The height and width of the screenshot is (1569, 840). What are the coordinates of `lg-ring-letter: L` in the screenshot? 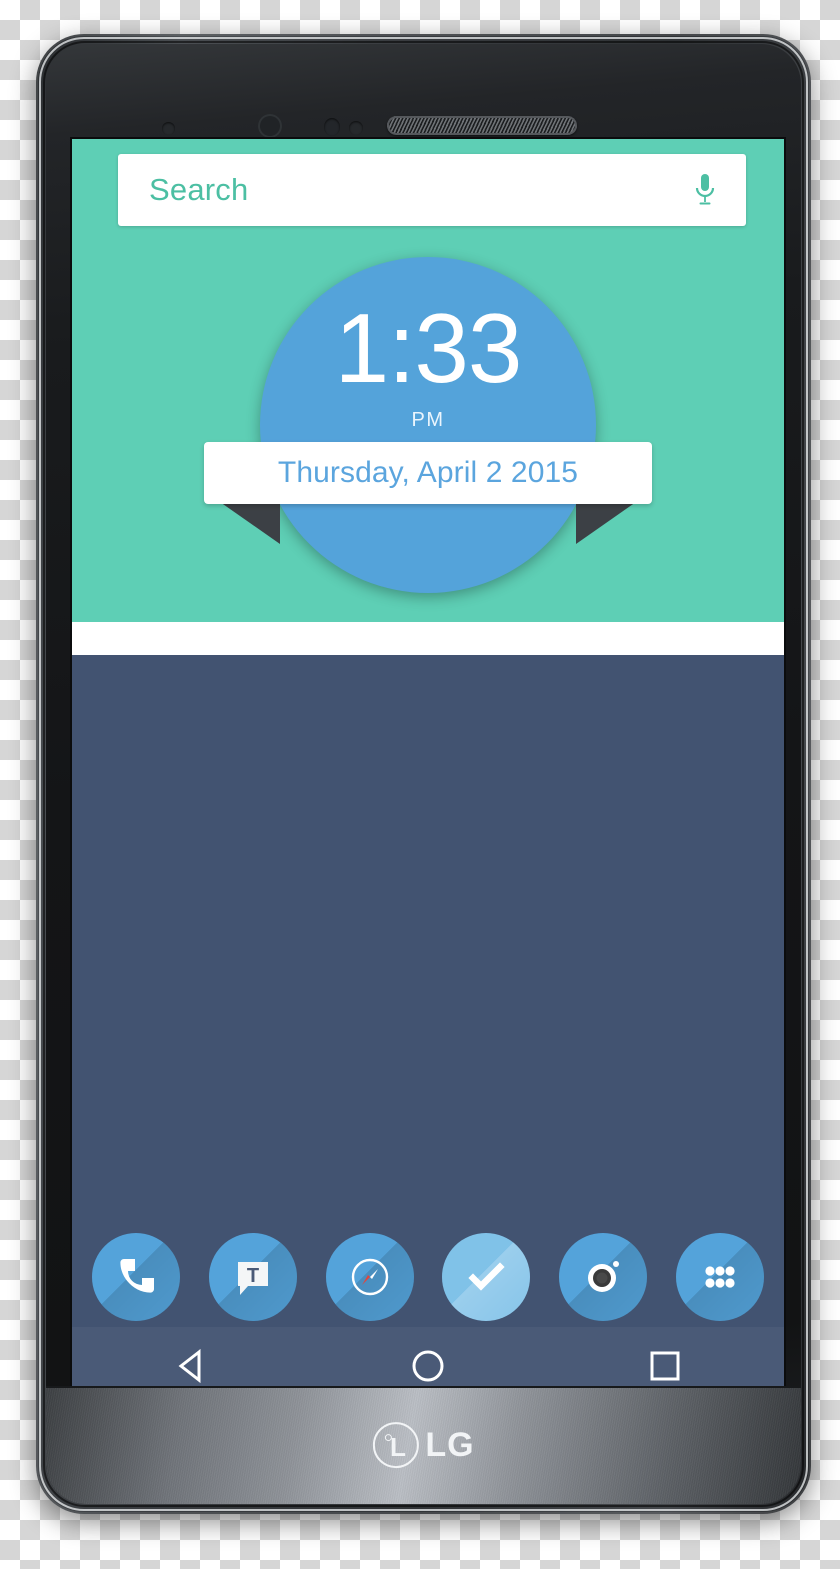 It's located at (397, 1447).